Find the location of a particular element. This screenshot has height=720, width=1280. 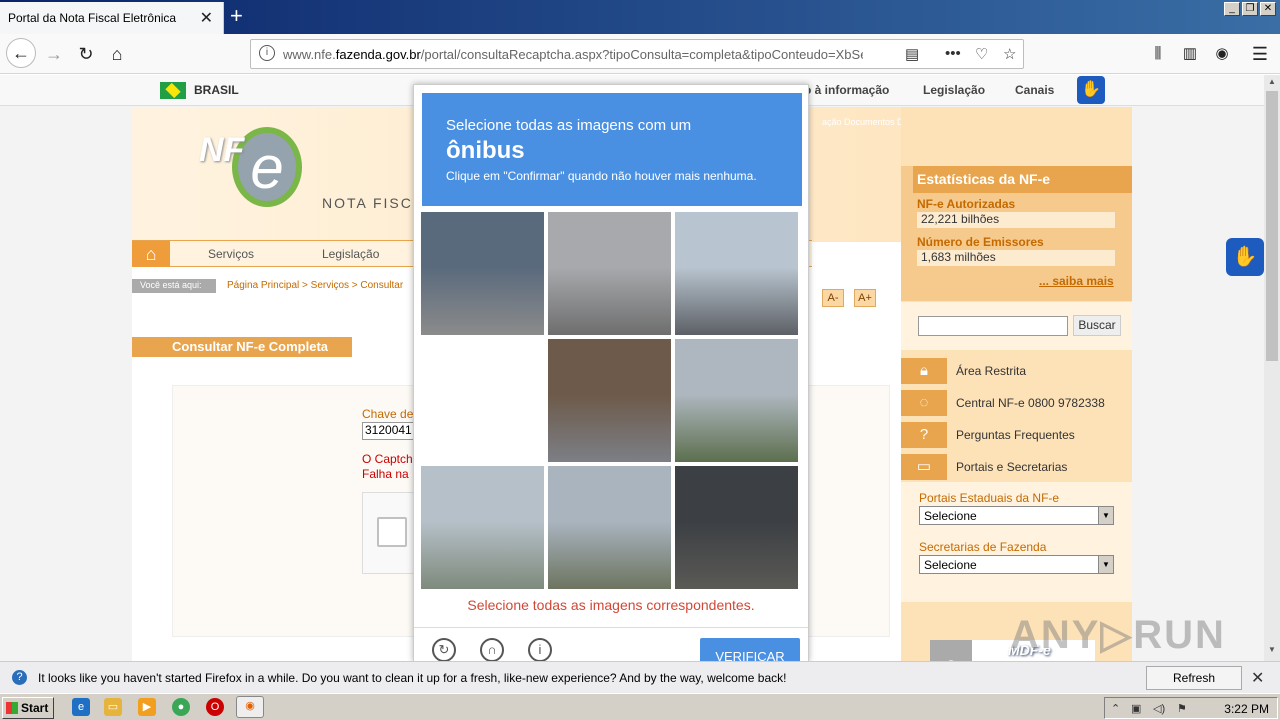

scroll-thumb is located at coordinates (1272, 226).